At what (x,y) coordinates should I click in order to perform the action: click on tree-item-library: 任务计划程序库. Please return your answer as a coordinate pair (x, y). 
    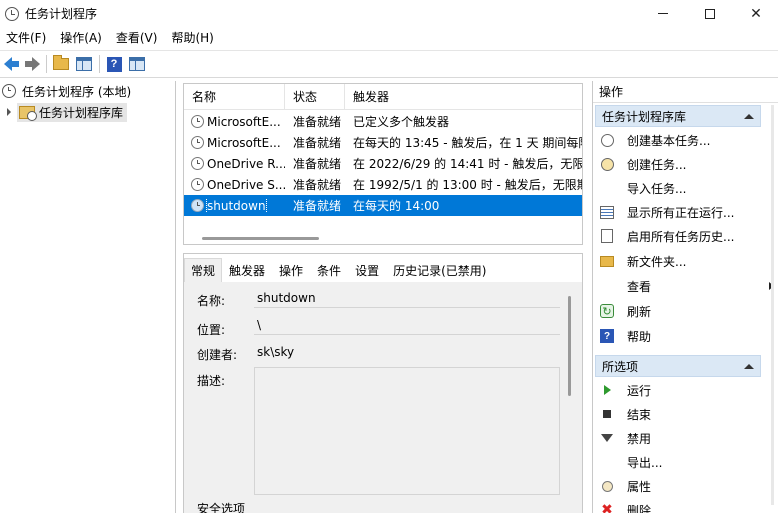
    Looking at the image, I should click on (66, 112).